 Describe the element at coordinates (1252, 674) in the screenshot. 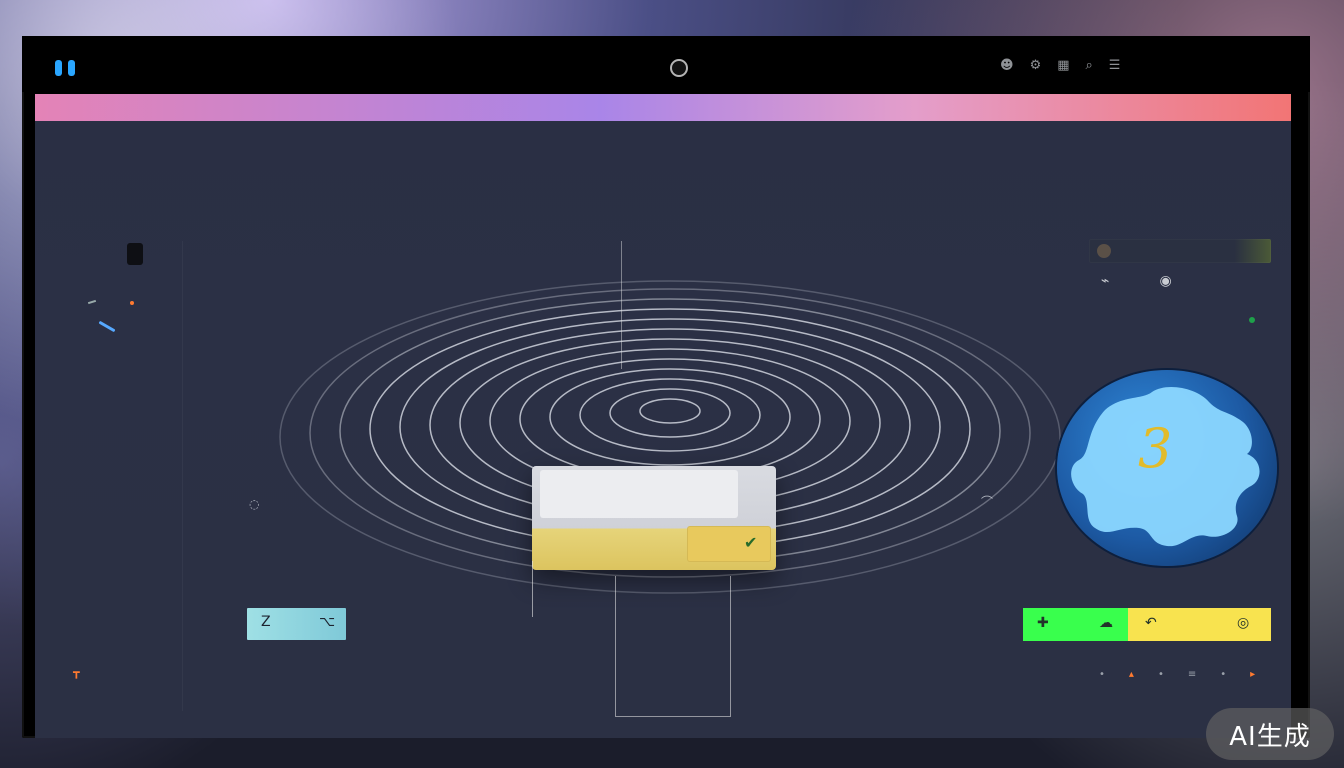

I see `orange-arrow-icon: ▸` at that location.